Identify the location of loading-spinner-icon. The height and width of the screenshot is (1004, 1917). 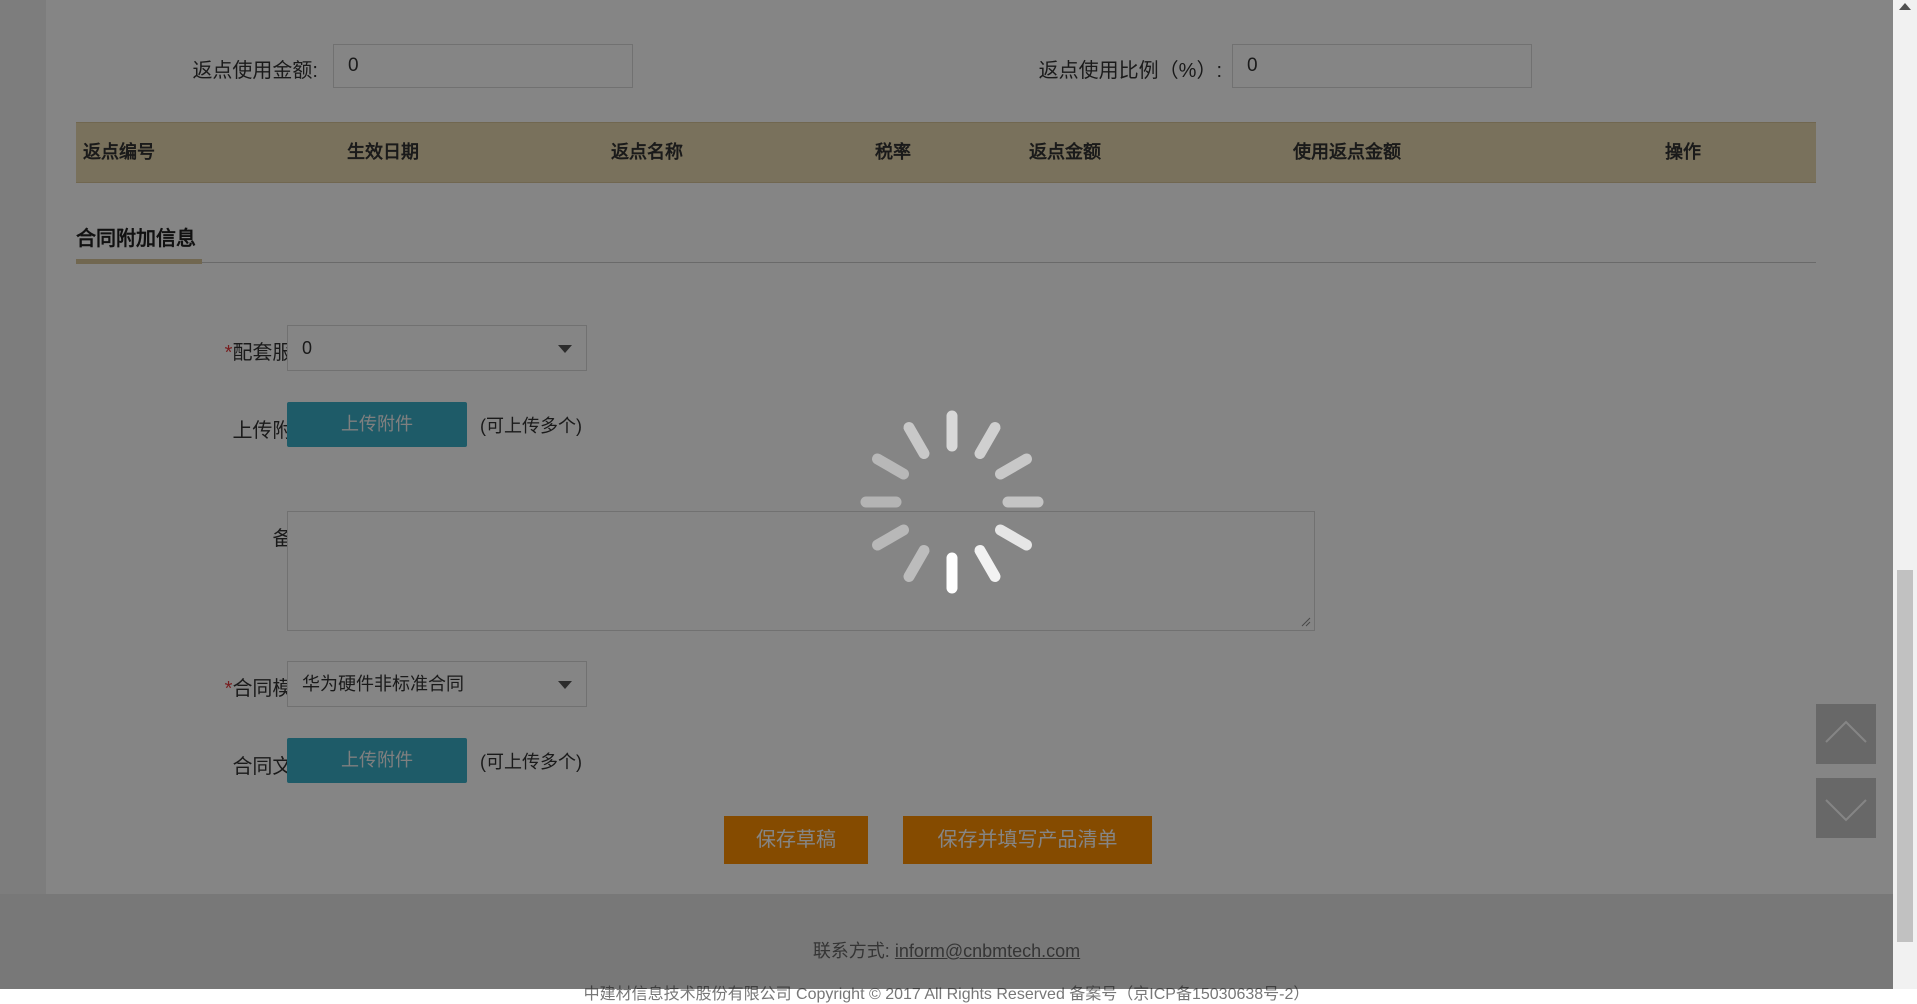
(952, 502).